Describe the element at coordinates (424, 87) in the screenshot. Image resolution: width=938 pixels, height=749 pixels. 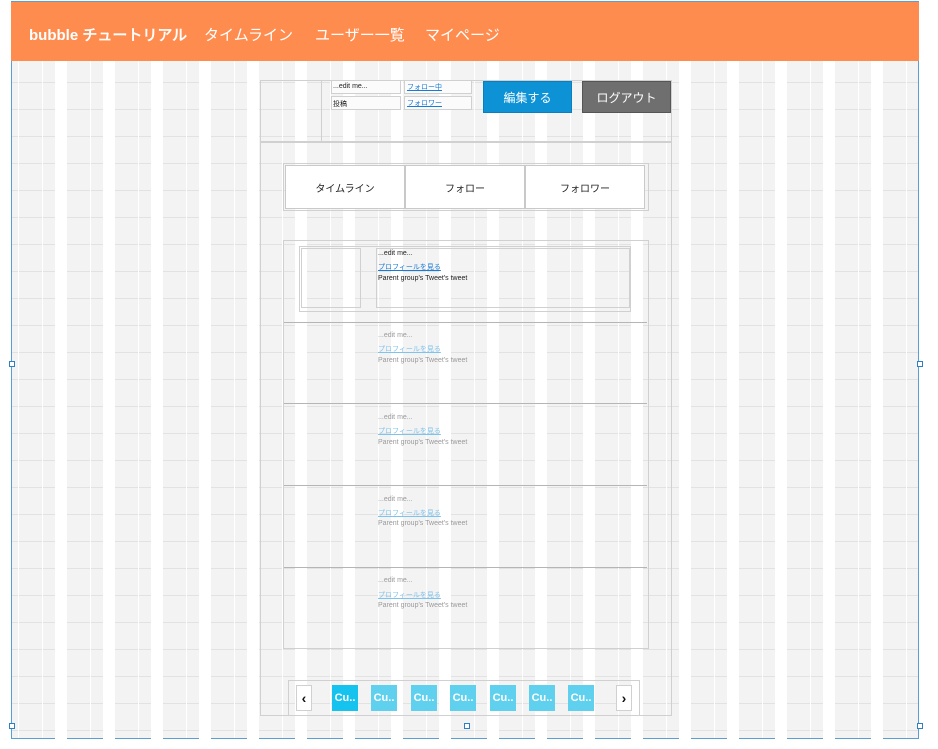
I see `following-link: フォロー中` at that location.